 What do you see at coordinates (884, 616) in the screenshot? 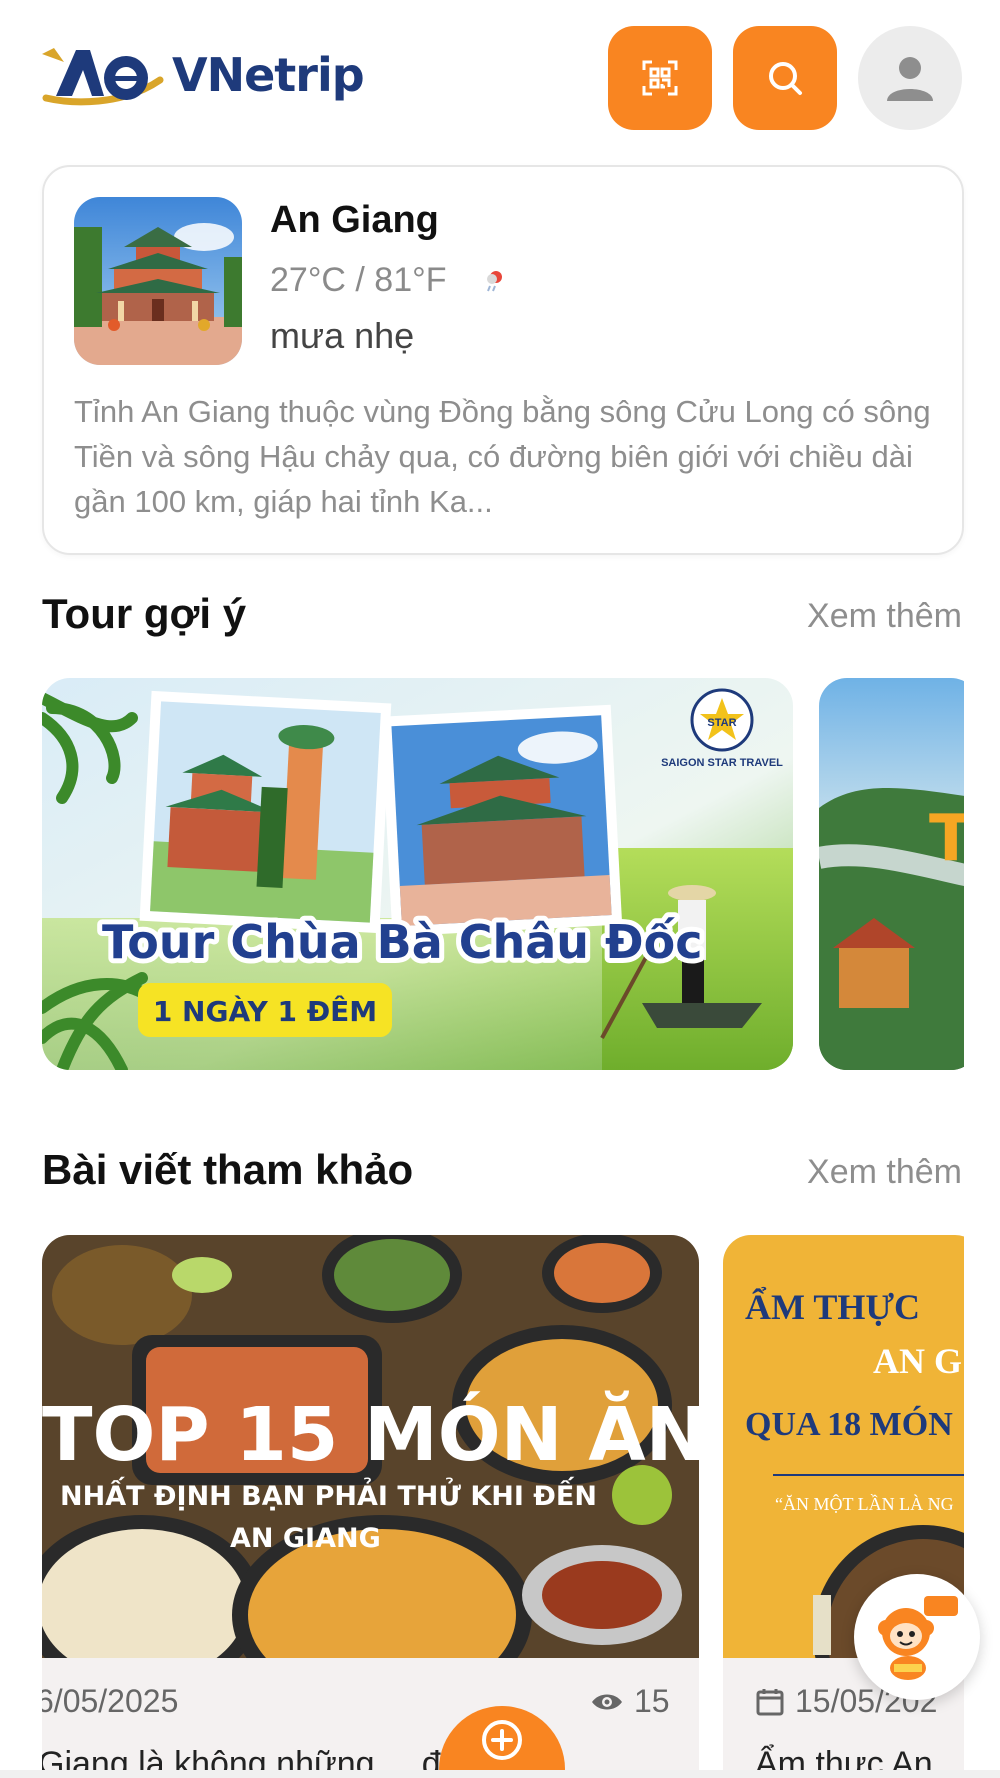
I see `tour-see-more-link: Xem thêm` at bounding box center [884, 616].